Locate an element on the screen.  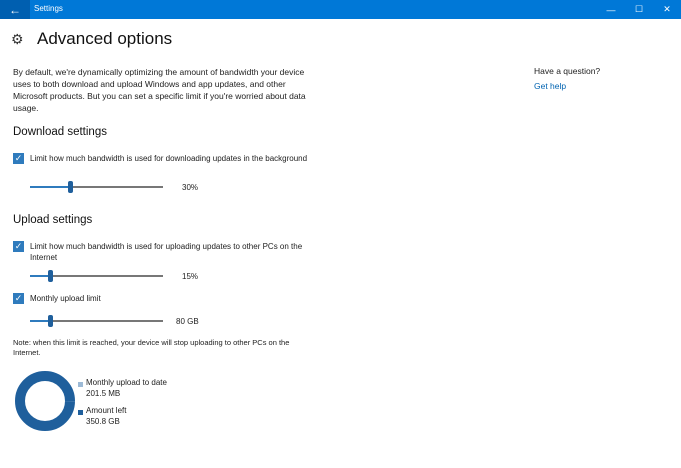
monthly-limit-label: Monthly upload limit is located at coordinates (65, 298).